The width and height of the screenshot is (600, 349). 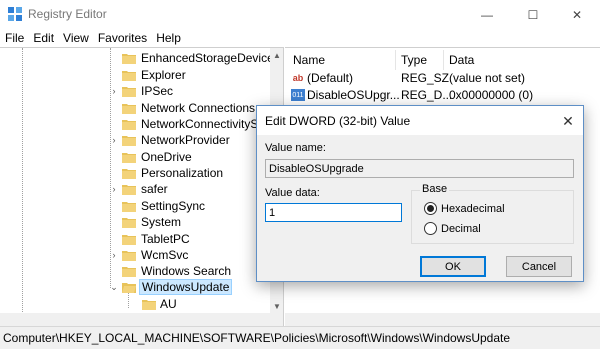 I want to click on window-title: Registry Editor, so click(x=67, y=14).